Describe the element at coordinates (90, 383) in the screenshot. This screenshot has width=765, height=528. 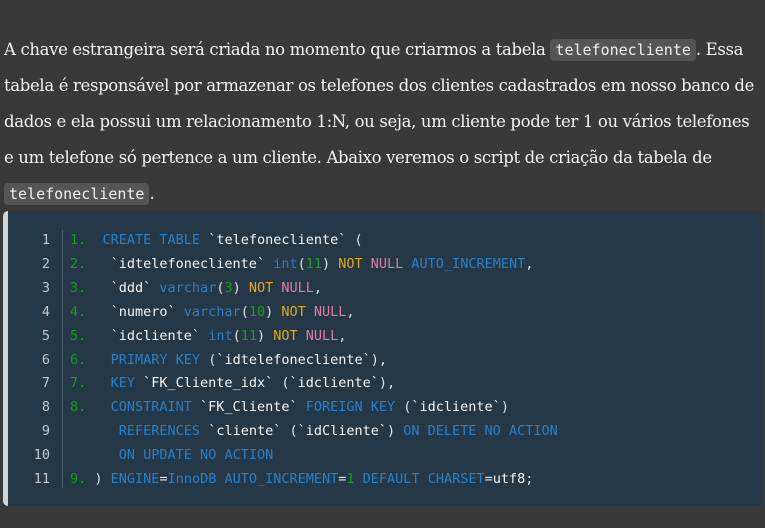
I see `code-token: 7.` at that location.